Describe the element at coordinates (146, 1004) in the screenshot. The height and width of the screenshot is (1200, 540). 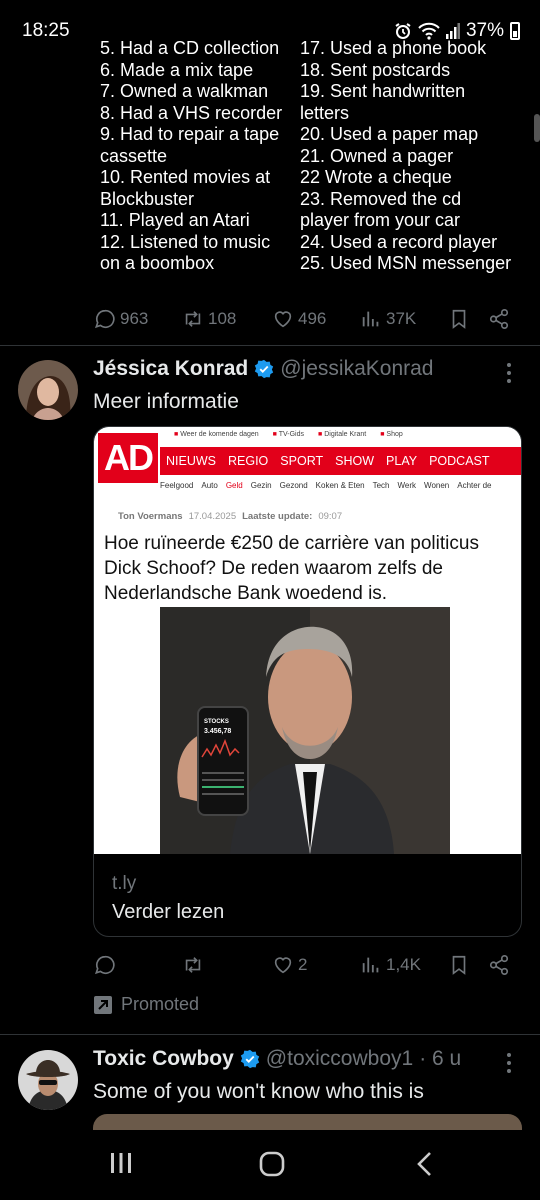
I see `promoted-label: Promoted` at that location.